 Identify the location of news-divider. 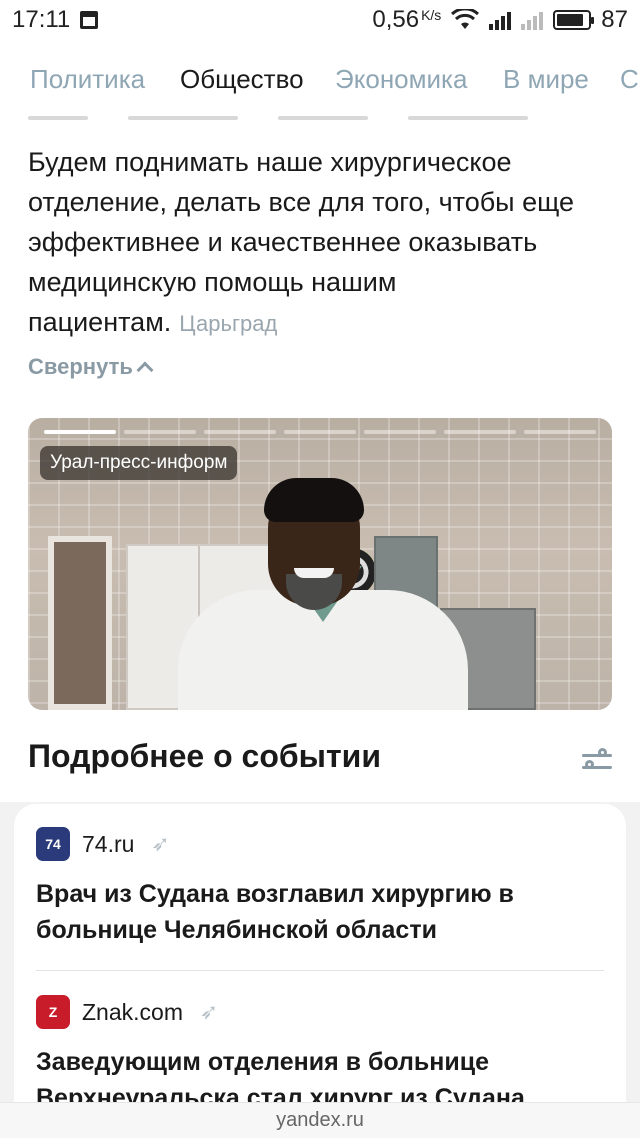
(320, 970).